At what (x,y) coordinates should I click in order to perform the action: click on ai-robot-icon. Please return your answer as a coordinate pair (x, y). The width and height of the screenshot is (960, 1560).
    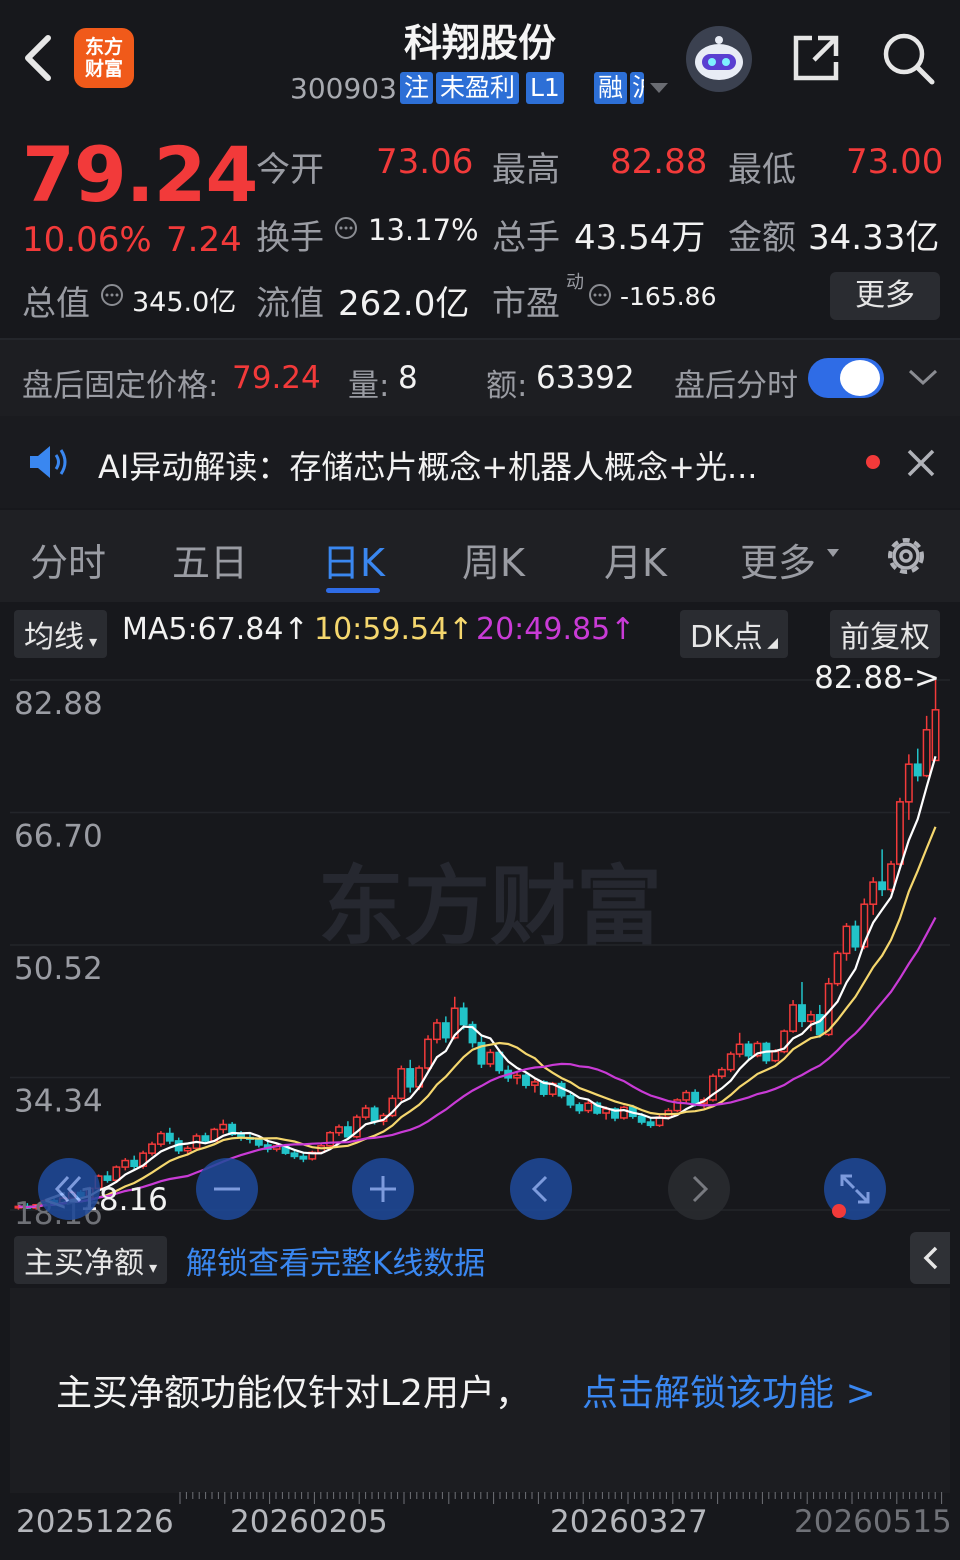
    Looking at the image, I should click on (719, 59).